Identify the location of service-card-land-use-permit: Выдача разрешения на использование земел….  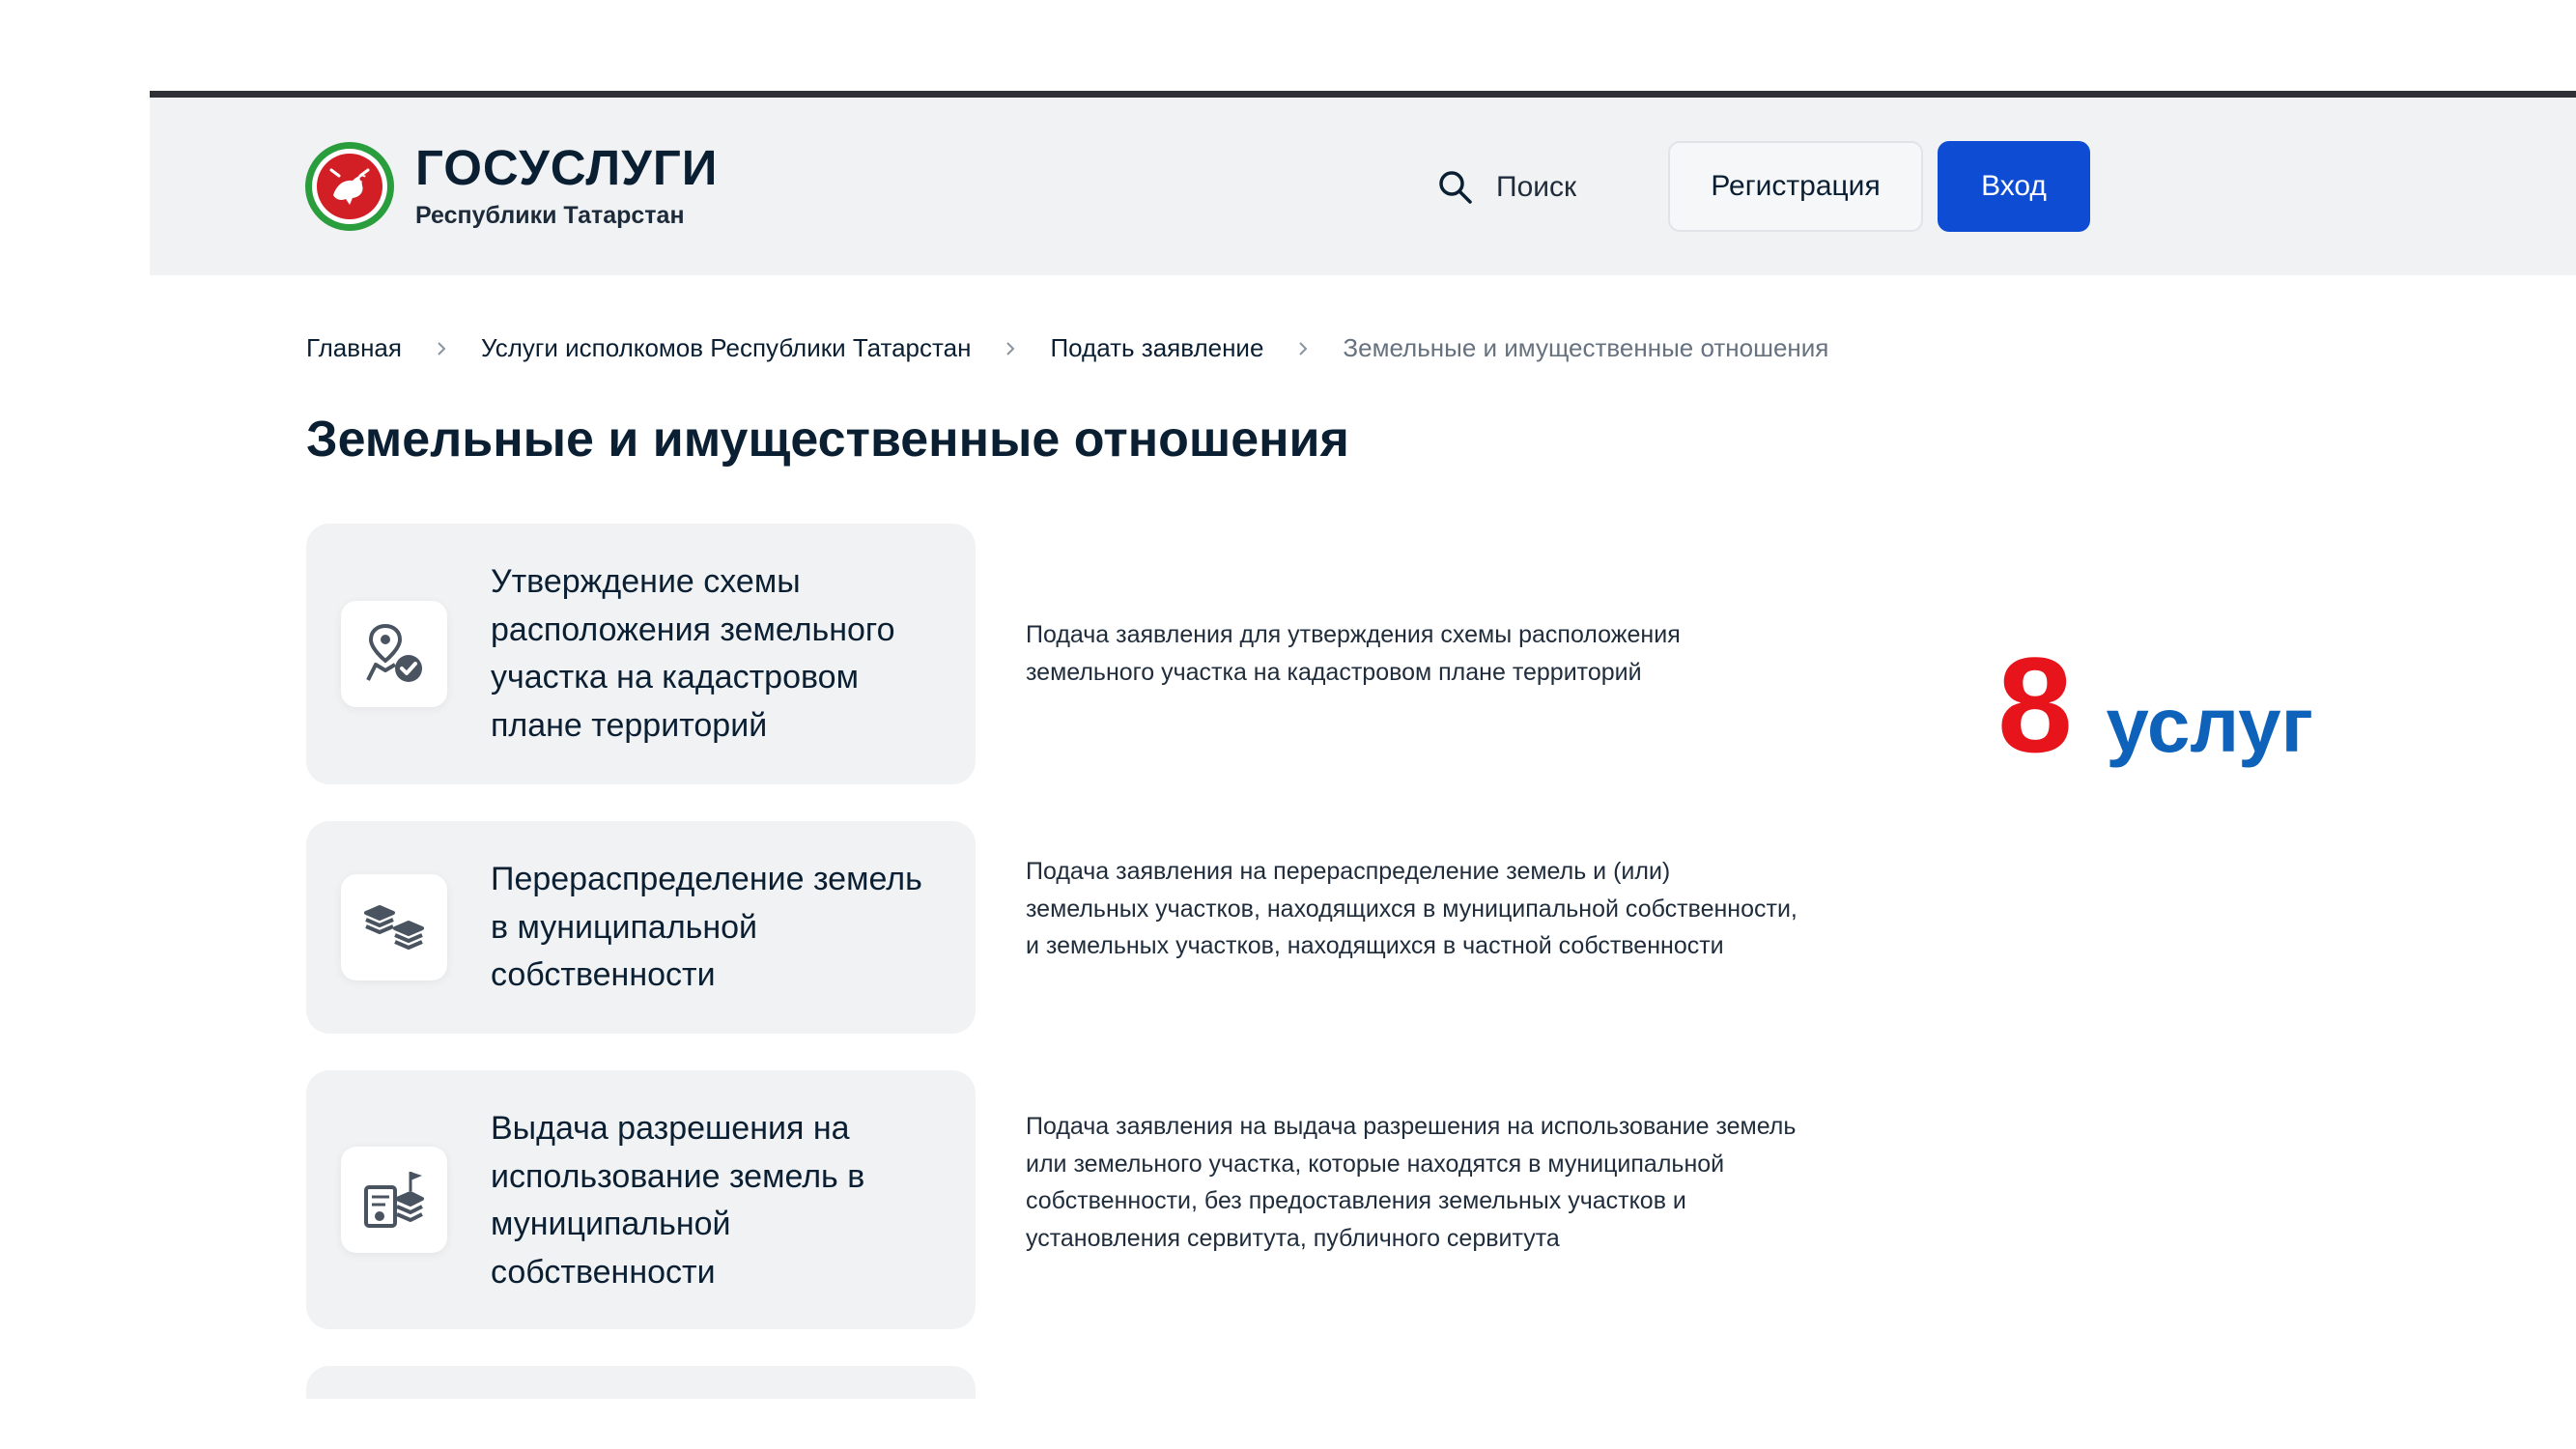
(641, 1199).